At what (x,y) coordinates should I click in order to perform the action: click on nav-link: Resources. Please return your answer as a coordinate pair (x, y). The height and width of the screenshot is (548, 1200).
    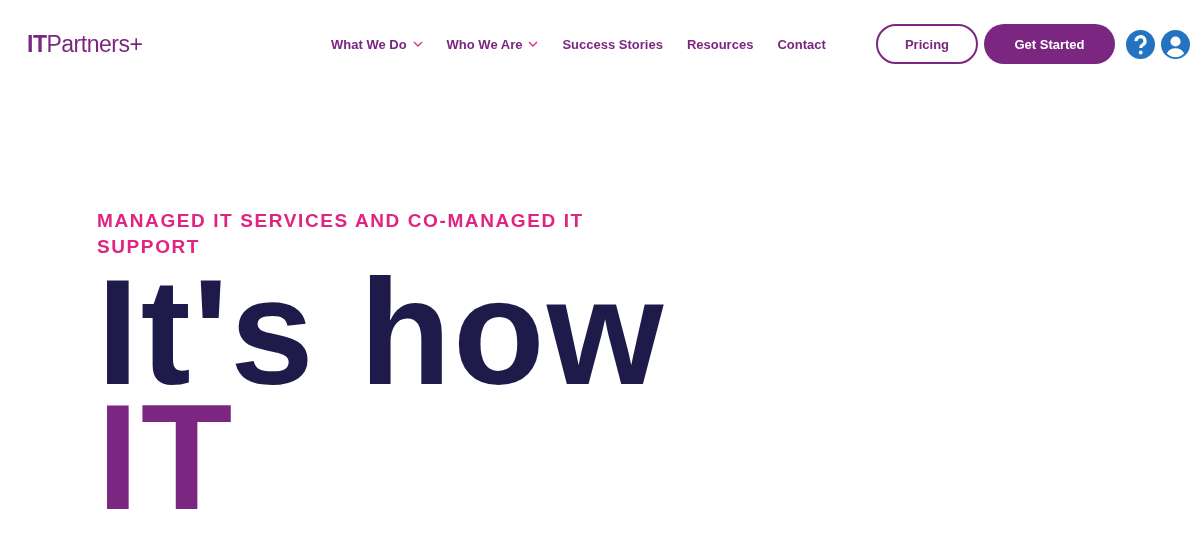
    Looking at the image, I should click on (720, 44).